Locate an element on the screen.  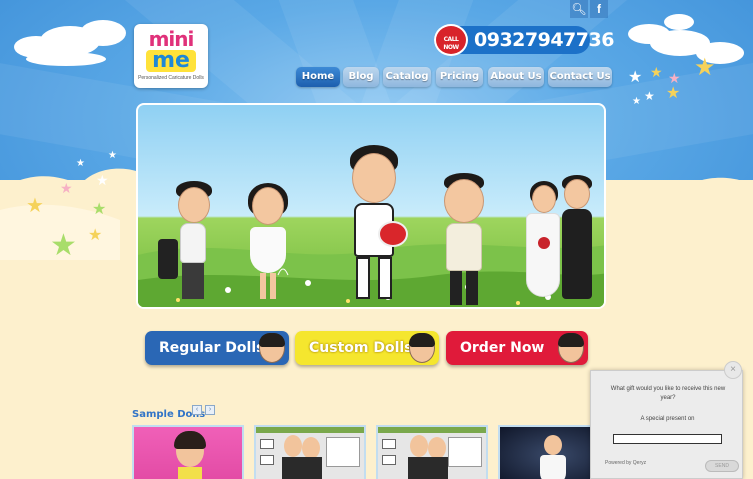
powered-by-label: Powered by Qeryz is located at coordinates (626, 463).